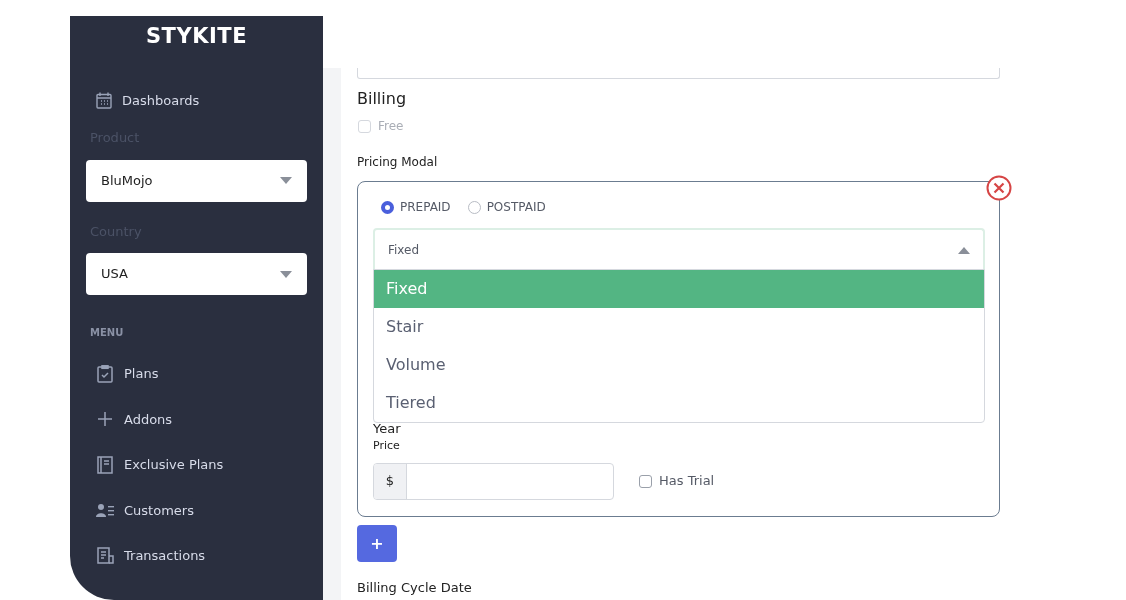 The height and width of the screenshot is (600, 1126). Describe the element at coordinates (196, 36) in the screenshot. I see `logo: STYKITE` at that location.